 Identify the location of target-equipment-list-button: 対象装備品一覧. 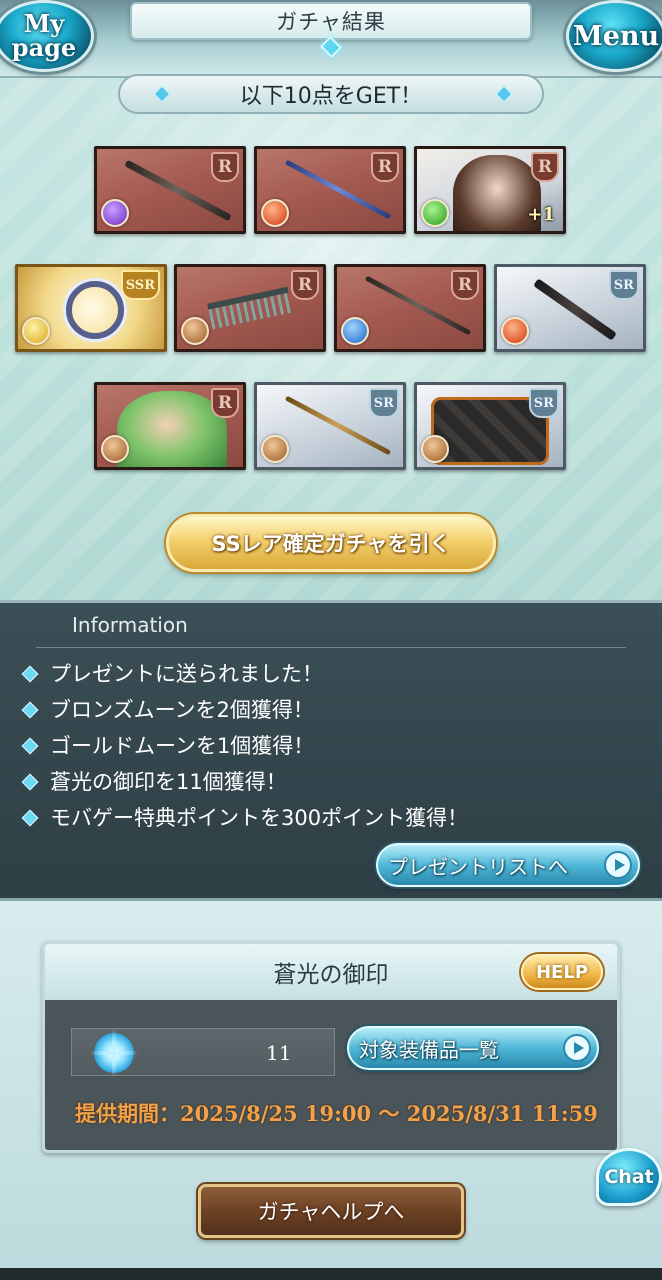
(473, 1048).